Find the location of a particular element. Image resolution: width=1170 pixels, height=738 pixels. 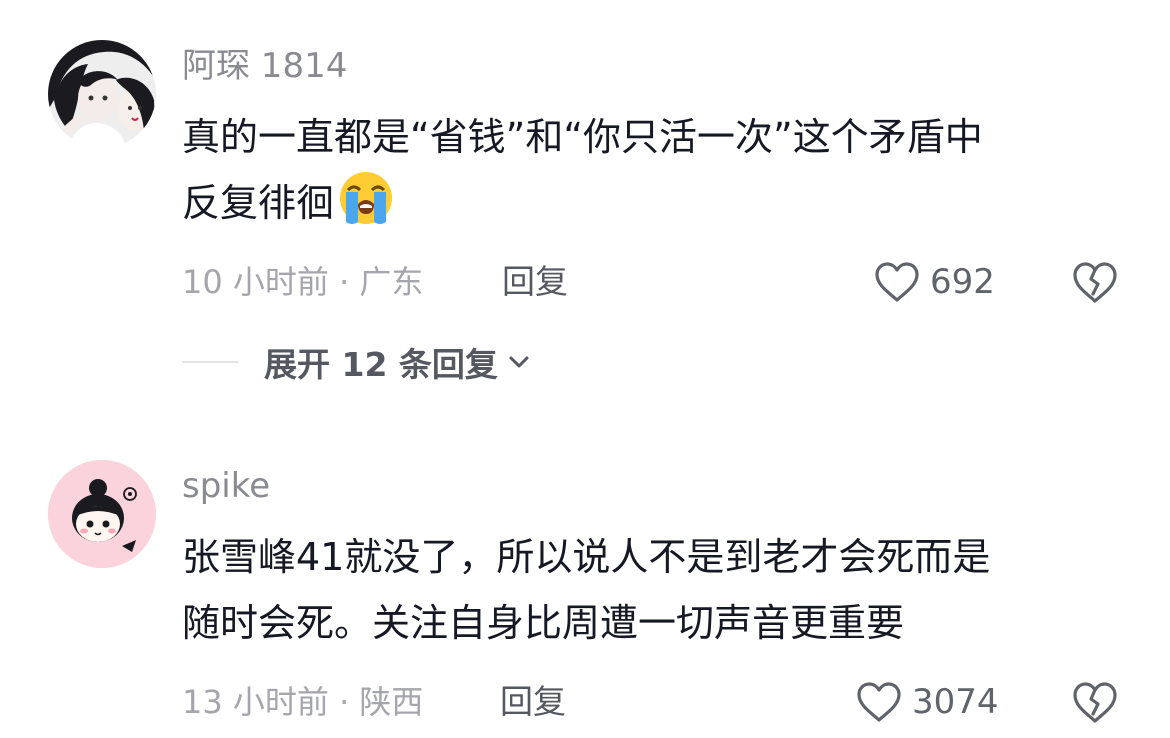

comment-text-segment: 反复徘徊 is located at coordinates (258, 203).